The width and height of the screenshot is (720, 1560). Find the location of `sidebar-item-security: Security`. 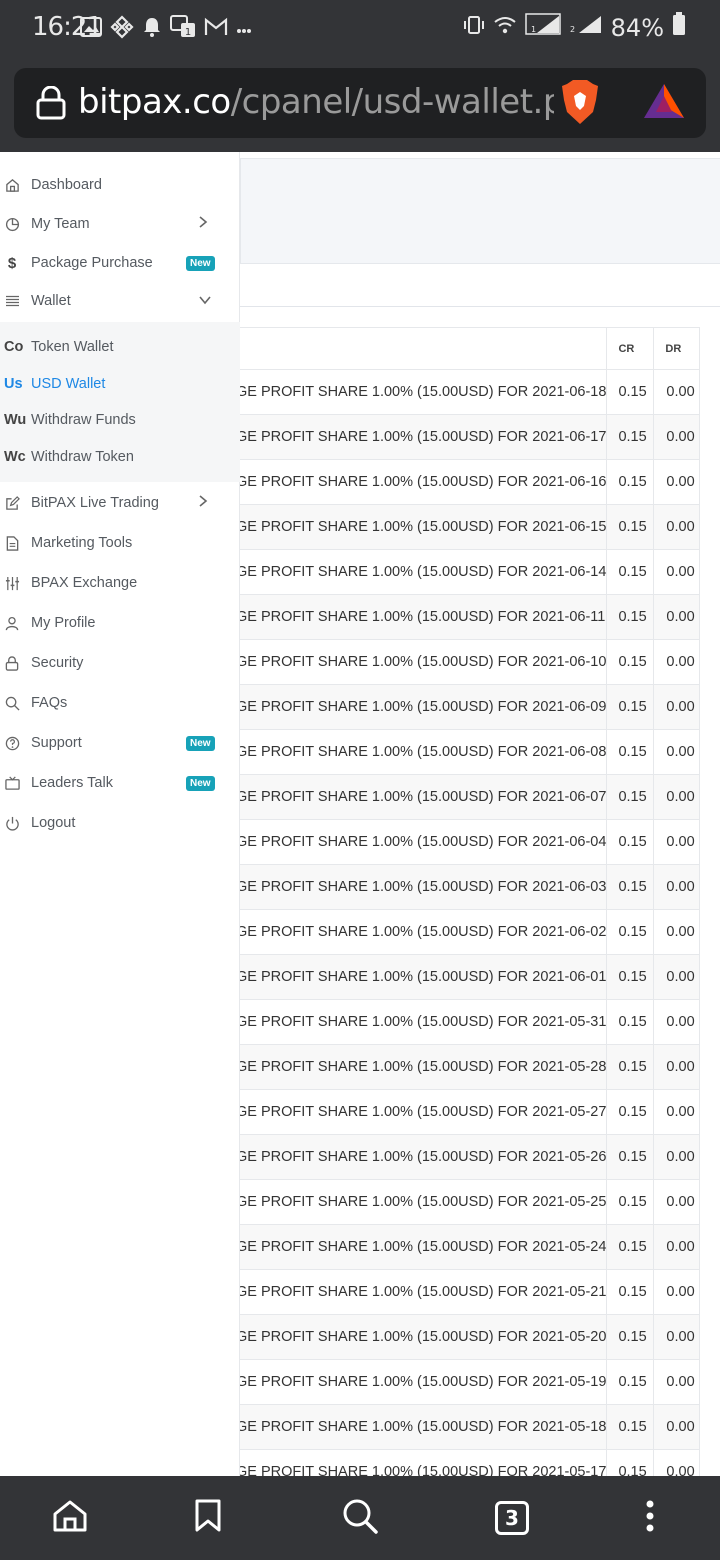

sidebar-item-security: Security is located at coordinates (120, 663).